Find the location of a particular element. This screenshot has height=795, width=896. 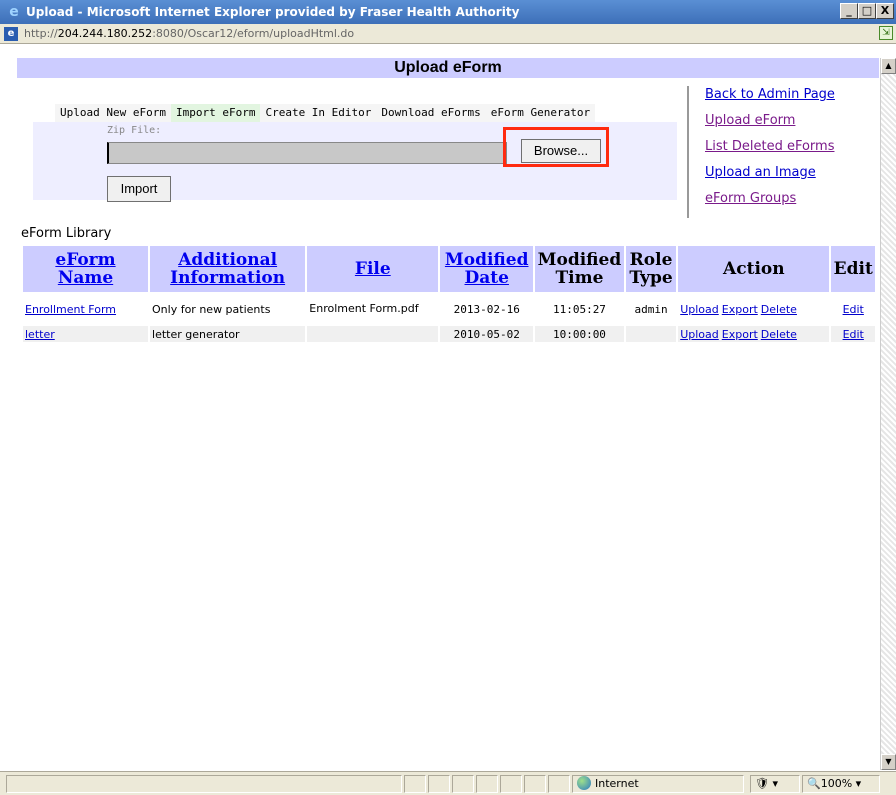

minimize-button: _ is located at coordinates (849, 11).